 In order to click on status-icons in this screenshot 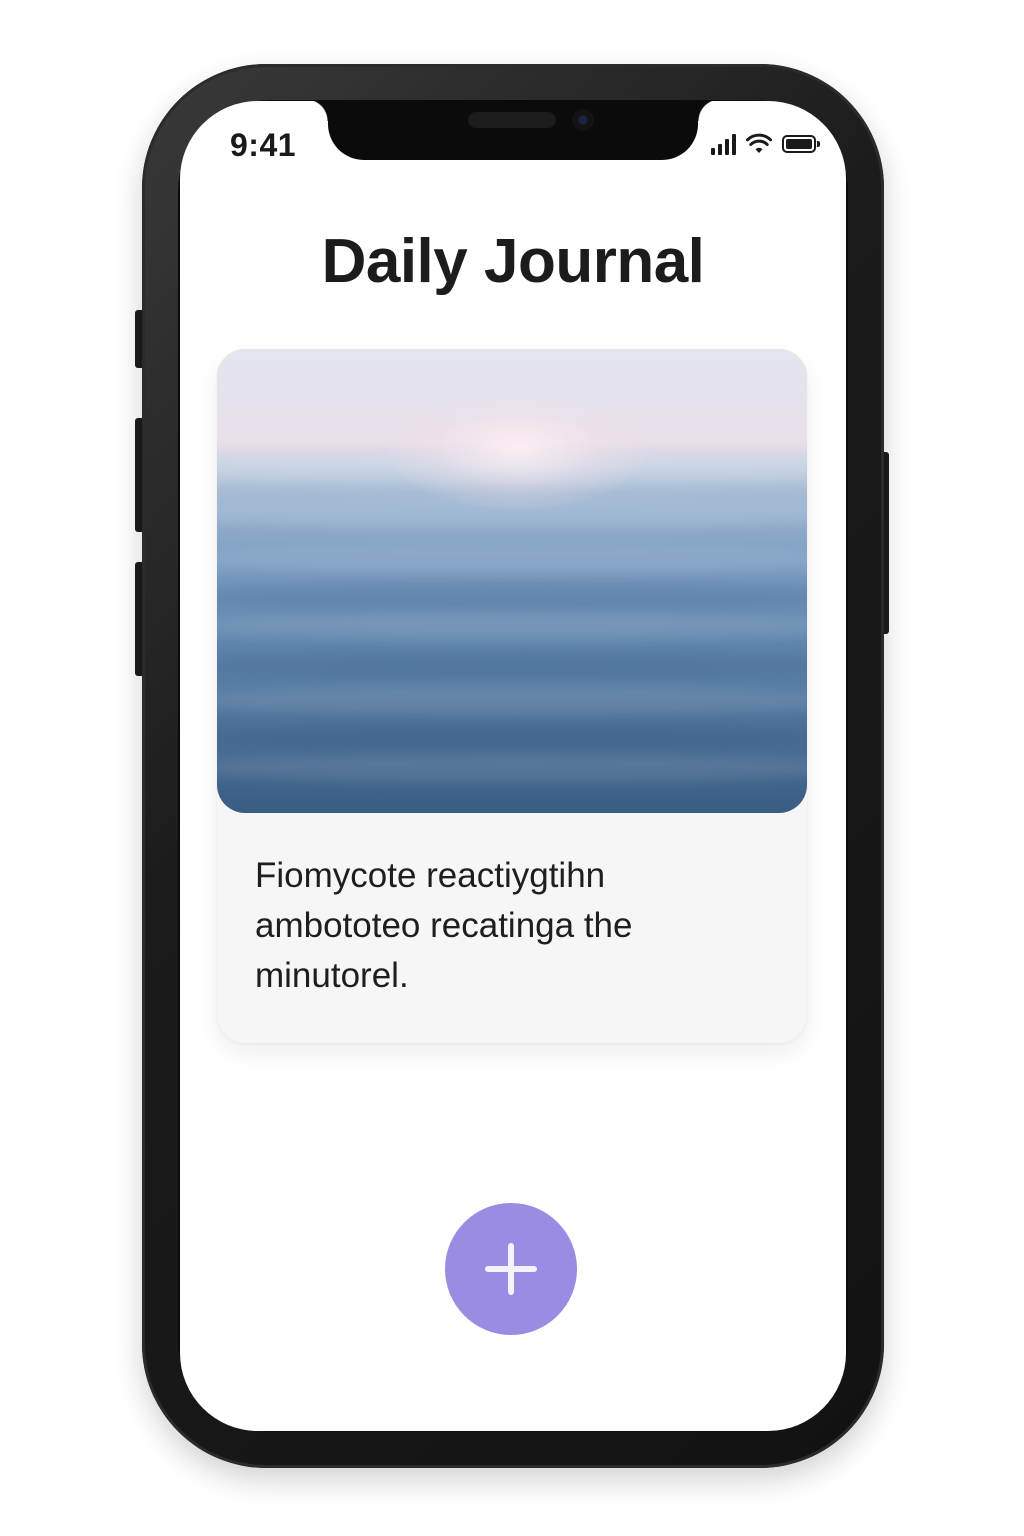, I will do `click(765, 144)`.